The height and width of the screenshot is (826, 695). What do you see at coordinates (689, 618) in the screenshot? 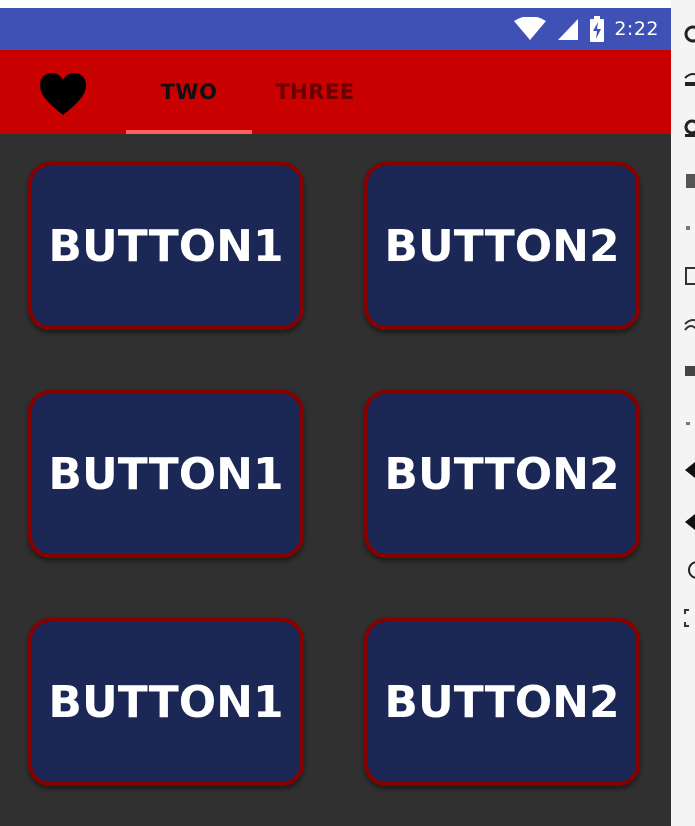
I see `screenshot-icon` at bounding box center [689, 618].